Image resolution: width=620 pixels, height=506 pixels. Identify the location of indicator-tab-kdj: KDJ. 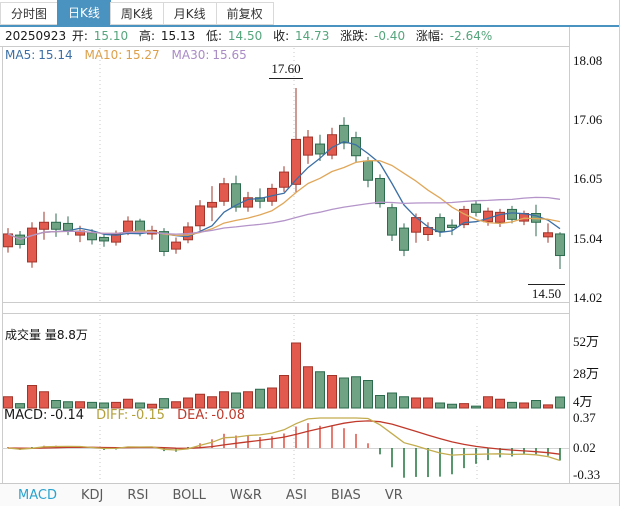
(92, 495).